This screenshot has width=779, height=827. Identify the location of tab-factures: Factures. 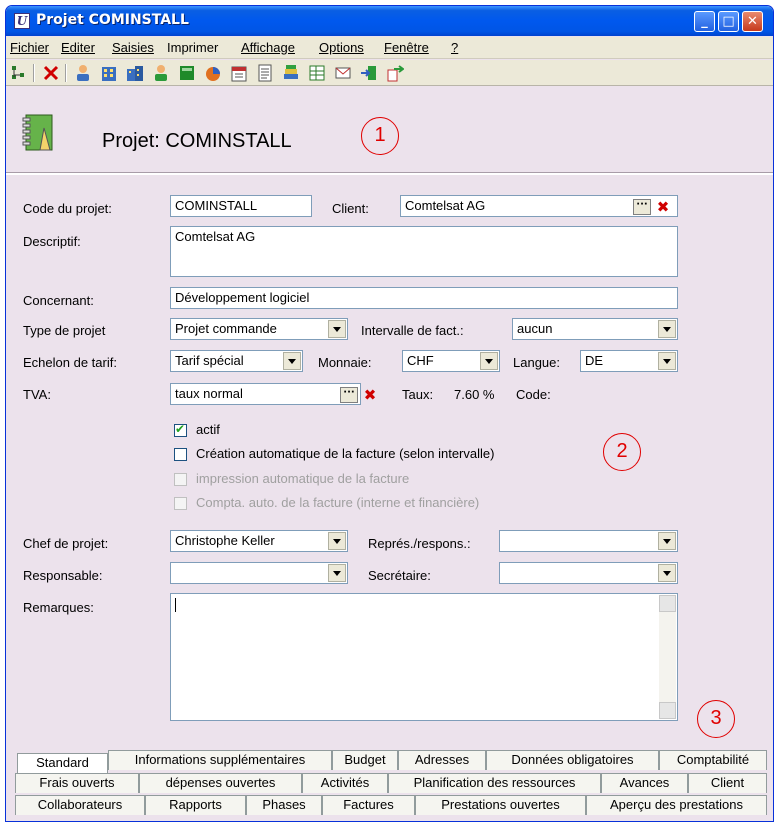
(368, 805).